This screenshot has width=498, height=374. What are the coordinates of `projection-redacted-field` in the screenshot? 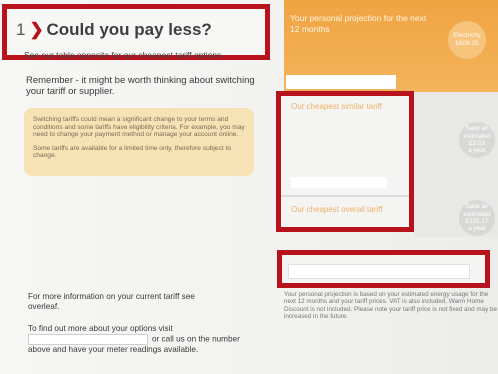 It's located at (341, 82).